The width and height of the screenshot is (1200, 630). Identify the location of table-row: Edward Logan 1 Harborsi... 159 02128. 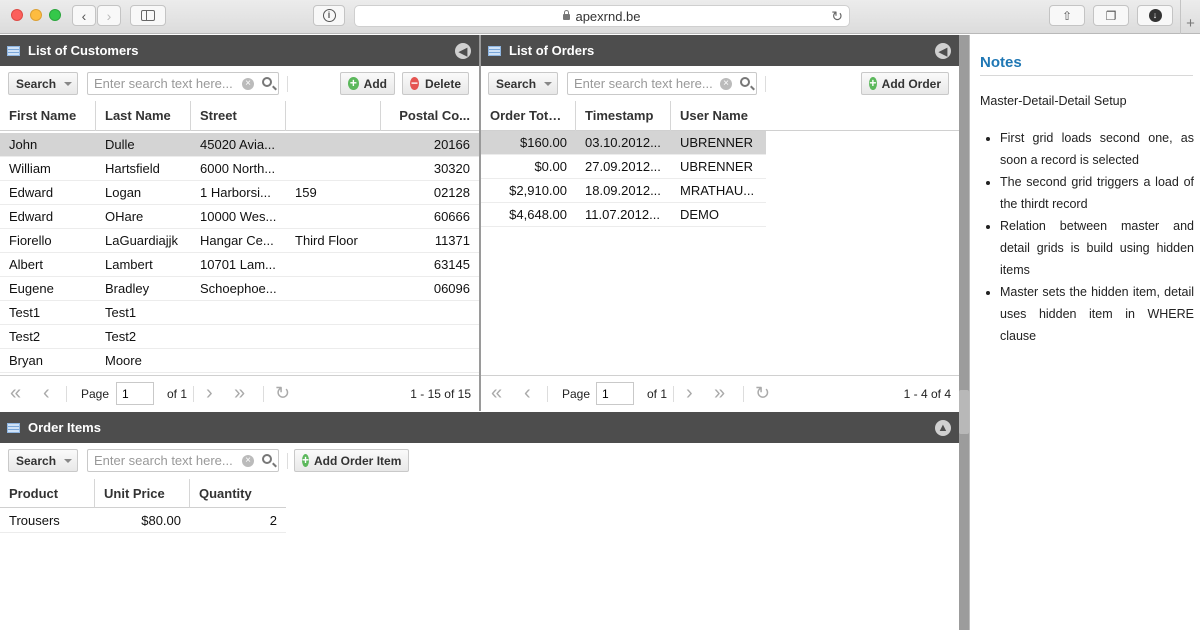
(239, 193).